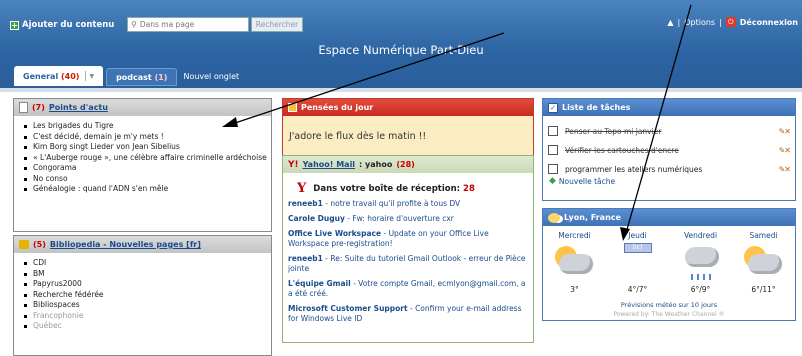 The image size is (802, 356). I want to click on list-item: Papyrus2000, so click(147, 284).